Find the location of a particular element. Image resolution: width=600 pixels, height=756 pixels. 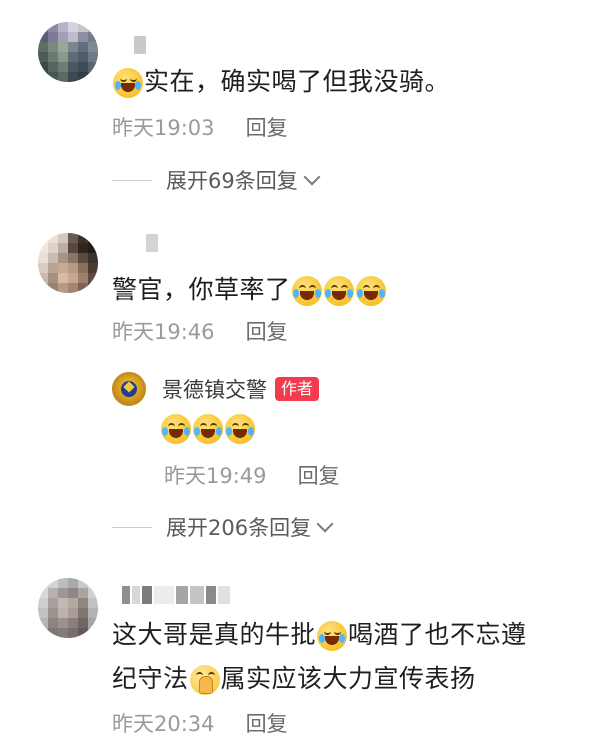

comment-text: 这大哥是真的牛批 喝酒了也不忘遵 is located at coordinates (319, 635).